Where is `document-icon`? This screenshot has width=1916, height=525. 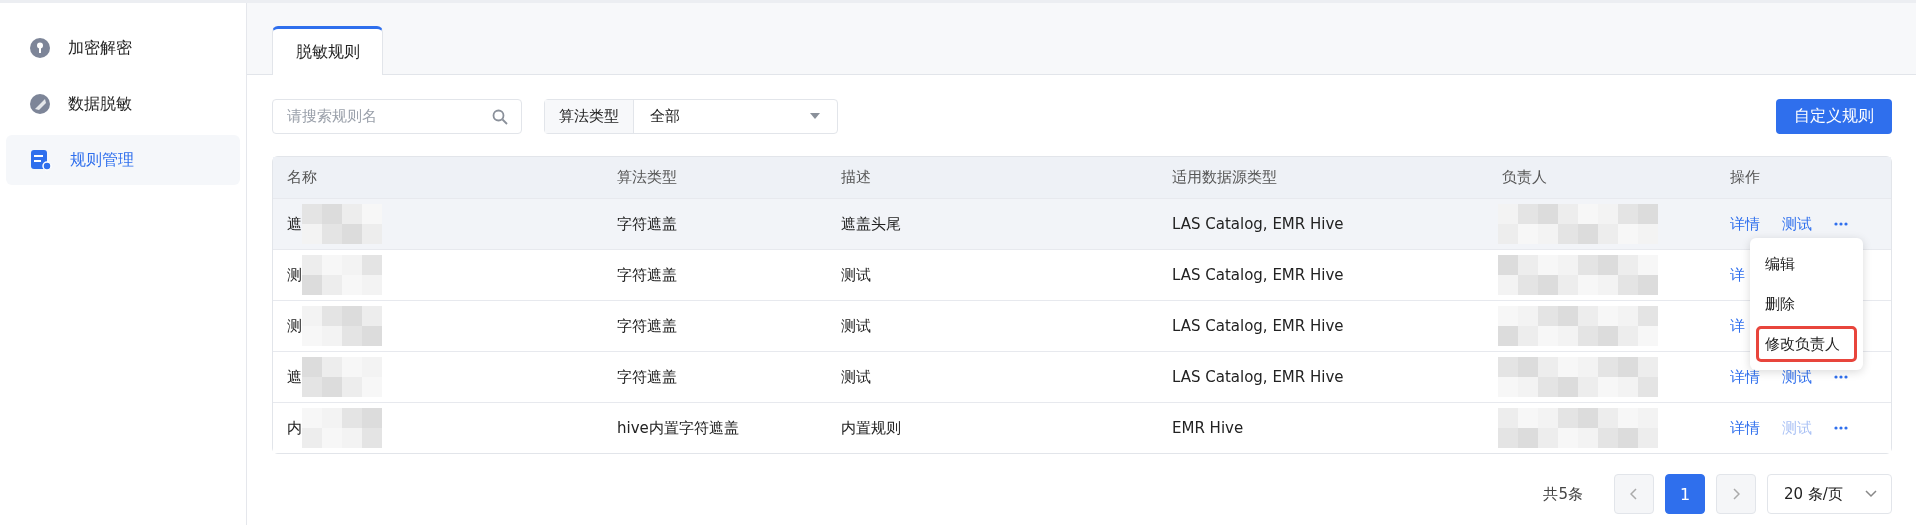 document-icon is located at coordinates (41, 160).